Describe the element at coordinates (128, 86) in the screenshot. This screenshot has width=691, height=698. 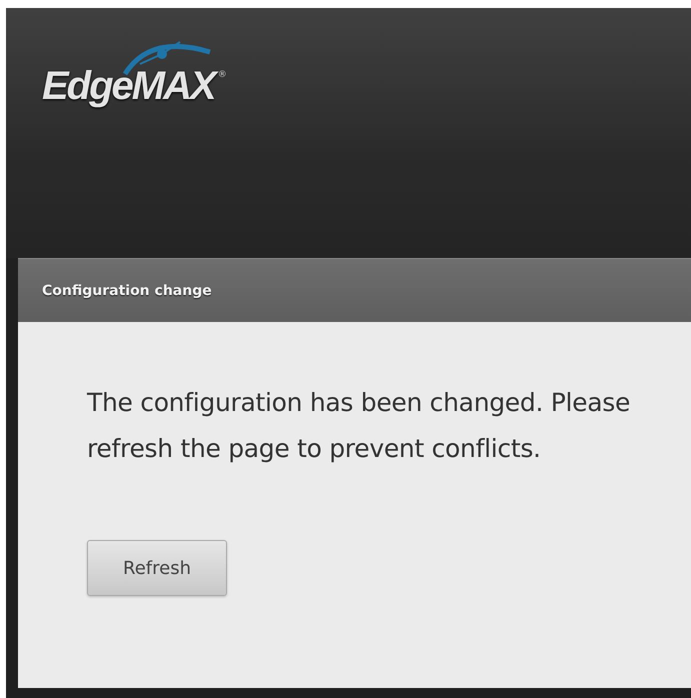
I see `logo-text: EdgeMAX` at that location.